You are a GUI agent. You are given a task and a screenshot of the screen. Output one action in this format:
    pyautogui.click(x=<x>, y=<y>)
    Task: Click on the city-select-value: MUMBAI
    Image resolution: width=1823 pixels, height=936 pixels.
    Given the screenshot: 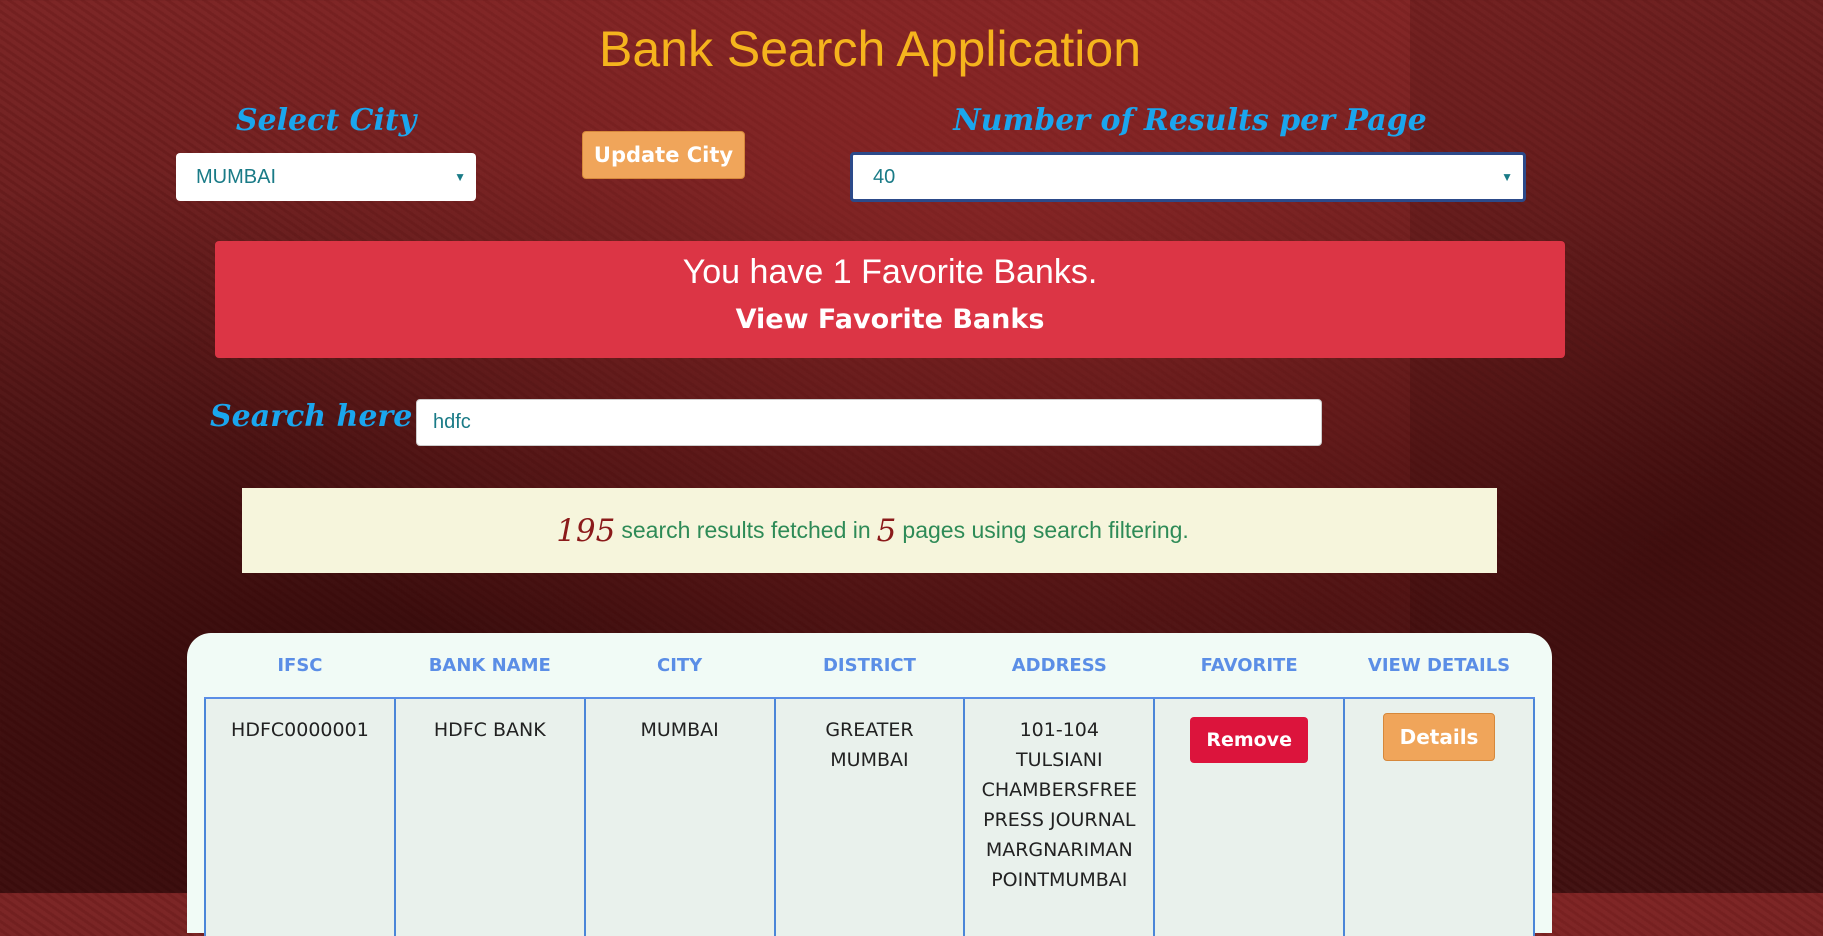 What is the action you would take?
    pyautogui.click(x=236, y=176)
    